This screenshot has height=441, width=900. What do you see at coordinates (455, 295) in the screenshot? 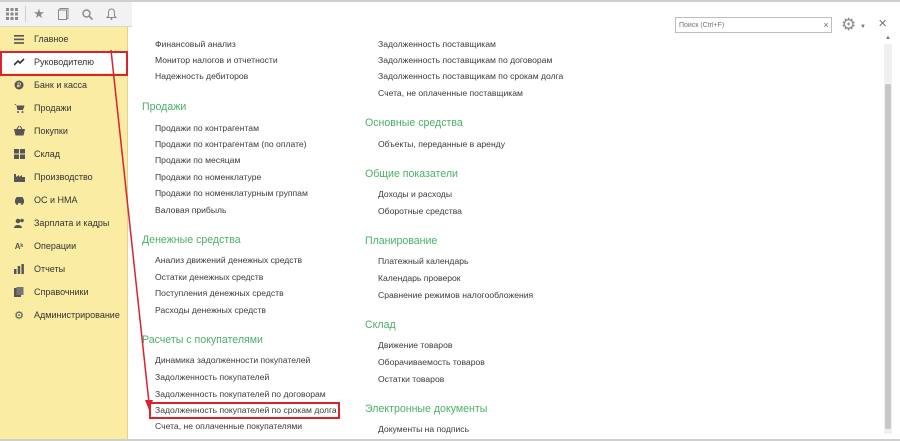
I see `link-planning: Сравнение режимов налогообложения` at bounding box center [455, 295].